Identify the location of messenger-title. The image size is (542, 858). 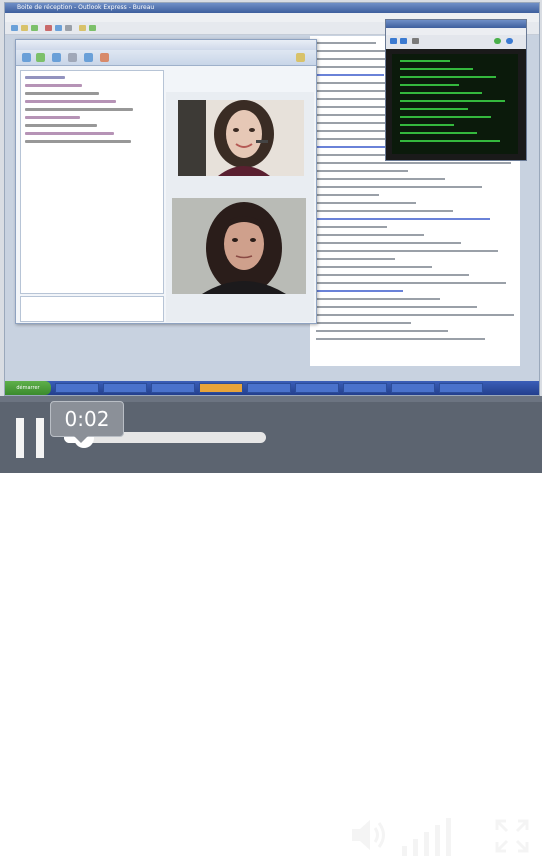
(166, 45).